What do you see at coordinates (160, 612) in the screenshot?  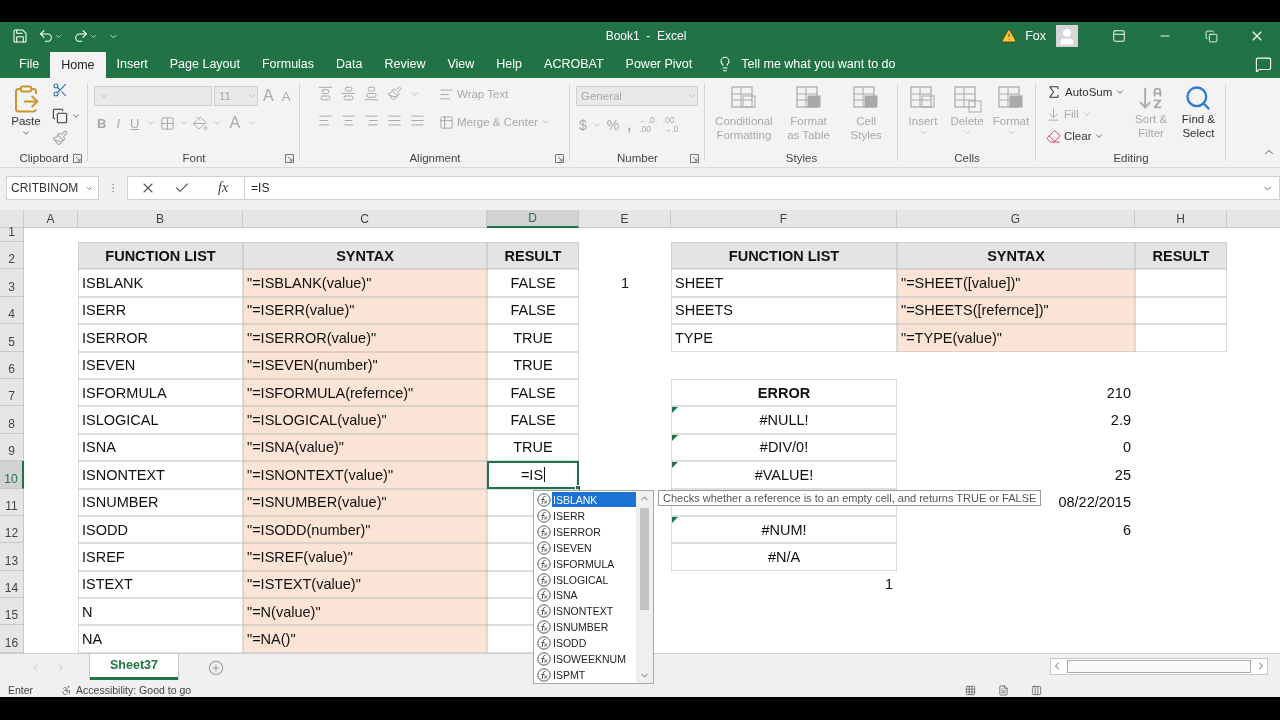 I see `table-cell: N` at bounding box center [160, 612].